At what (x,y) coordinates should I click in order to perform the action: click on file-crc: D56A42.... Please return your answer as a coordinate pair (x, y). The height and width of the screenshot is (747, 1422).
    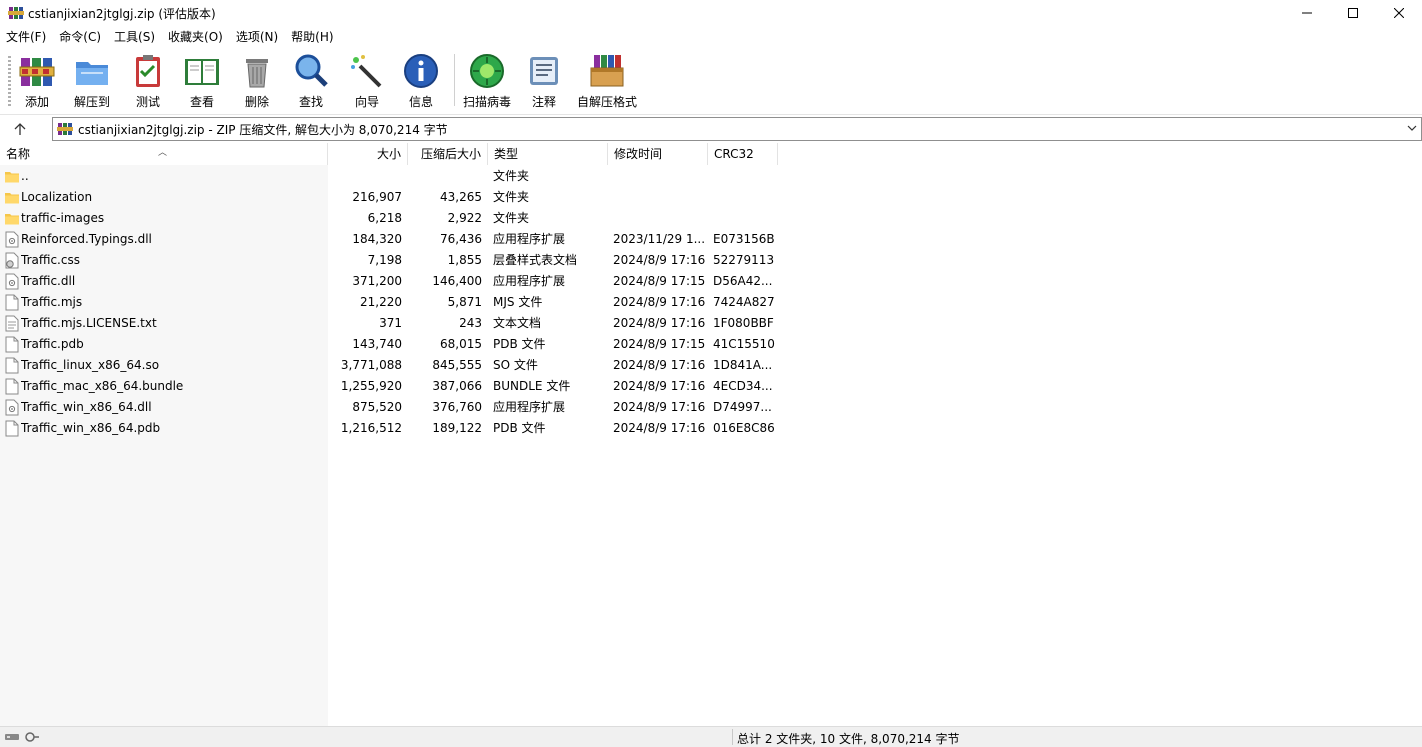
    Looking at the image, I should click on (743, 281).